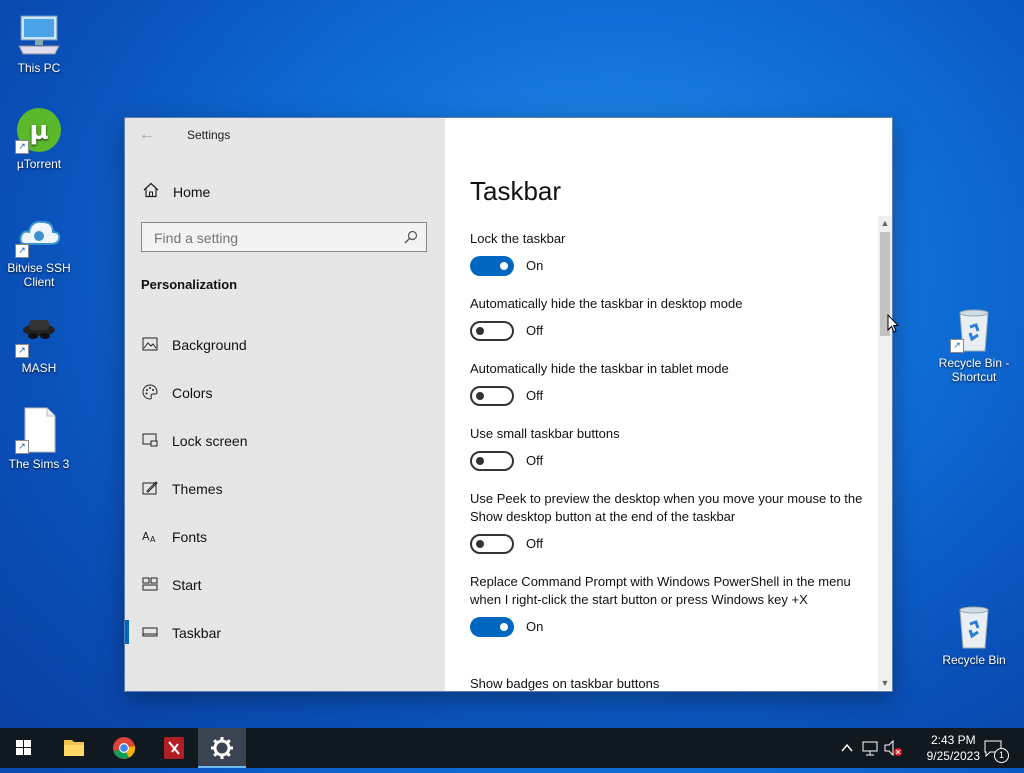 The image size is (1024, 773). Describe the element at coordinates (518, 238) in the screenshot. I see `setting-label: Lock the taskbar` at that location.